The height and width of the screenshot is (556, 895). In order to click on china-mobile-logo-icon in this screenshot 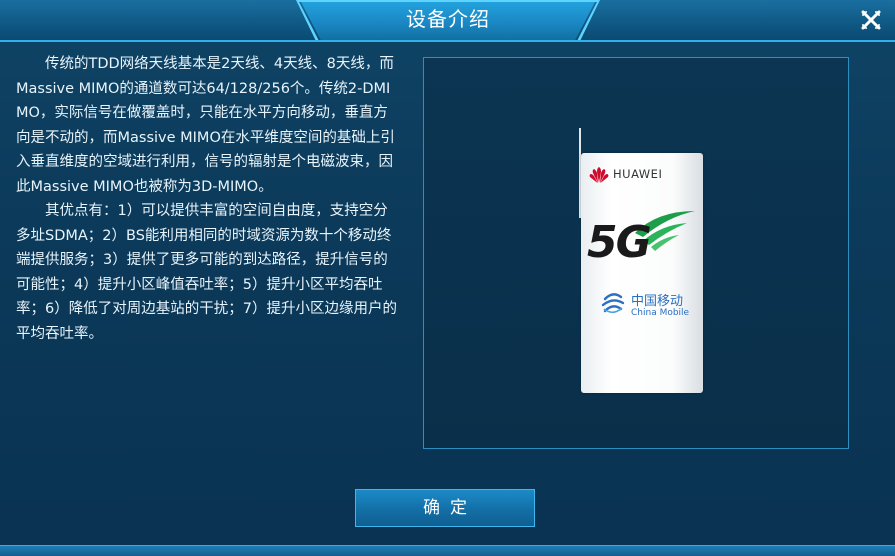, I will do `click(613, 303)`.